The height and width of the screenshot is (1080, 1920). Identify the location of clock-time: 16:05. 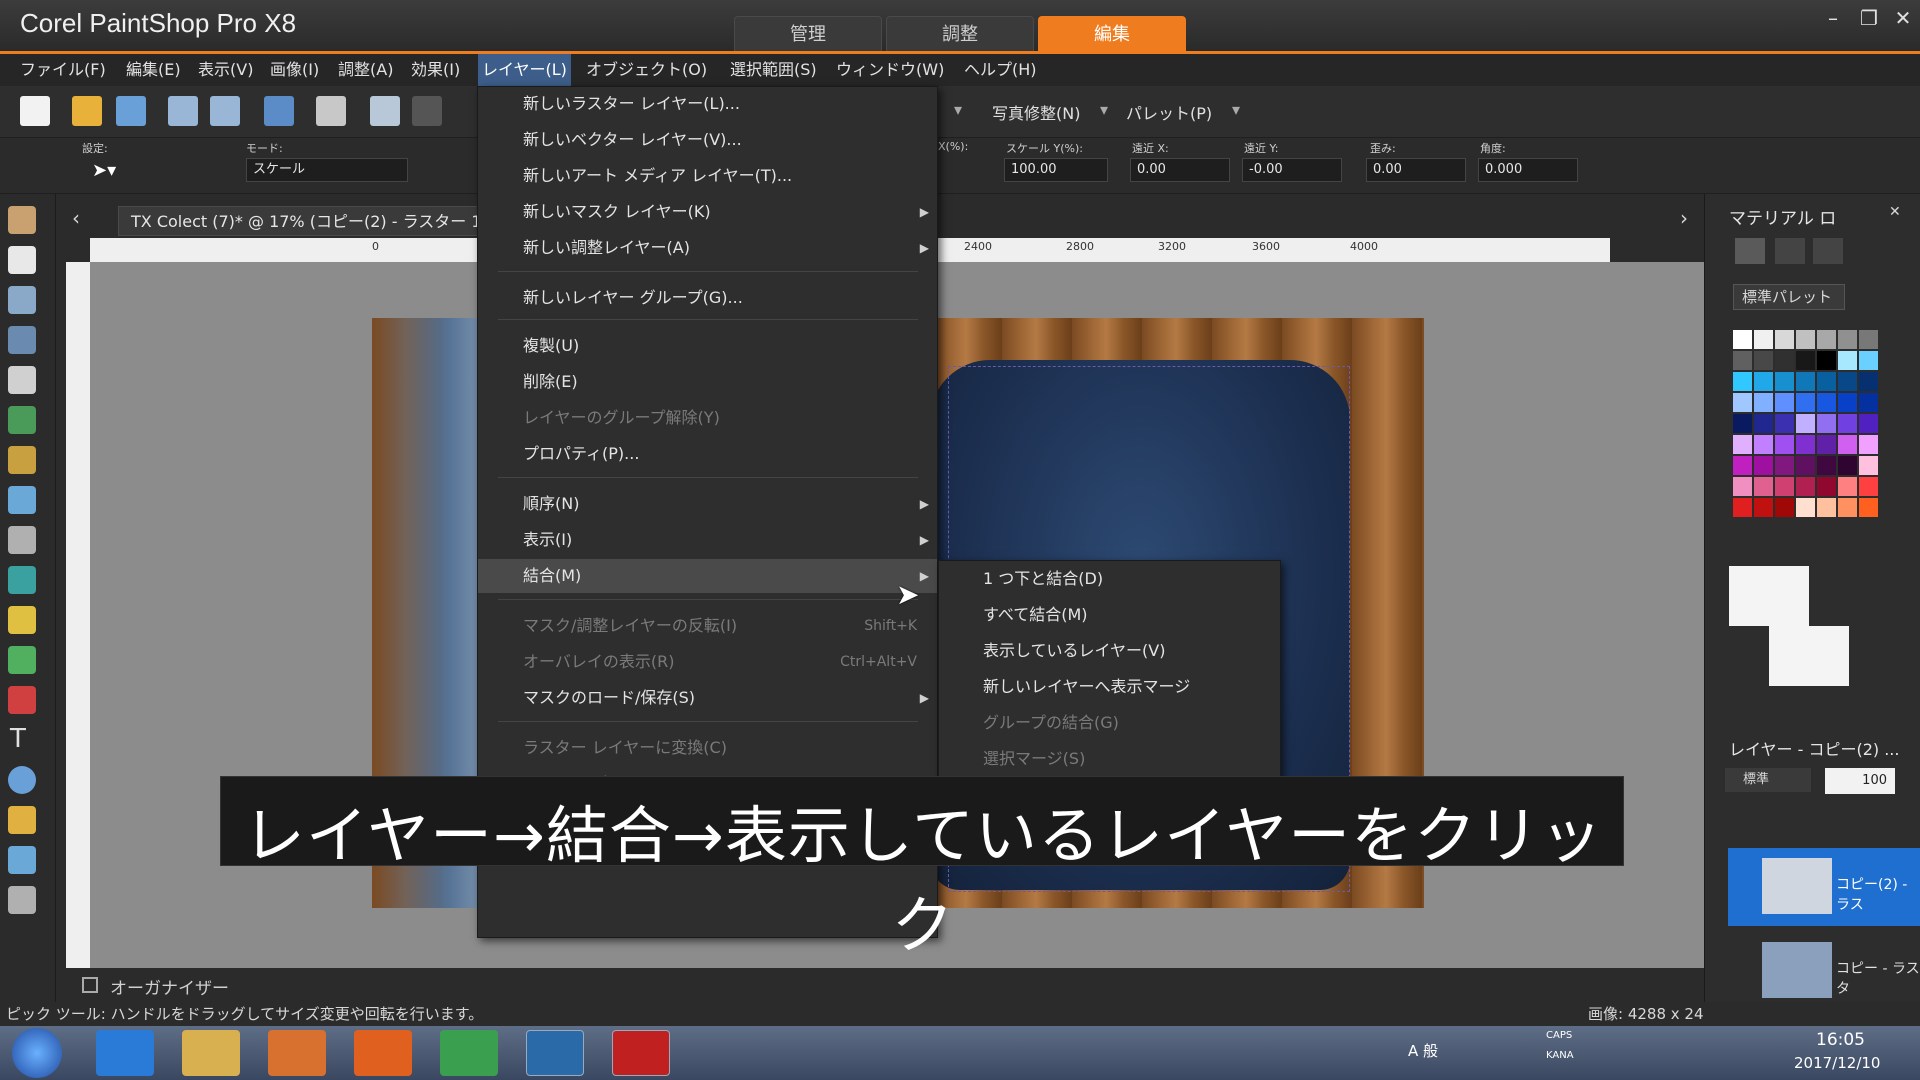
(1840, 1040).